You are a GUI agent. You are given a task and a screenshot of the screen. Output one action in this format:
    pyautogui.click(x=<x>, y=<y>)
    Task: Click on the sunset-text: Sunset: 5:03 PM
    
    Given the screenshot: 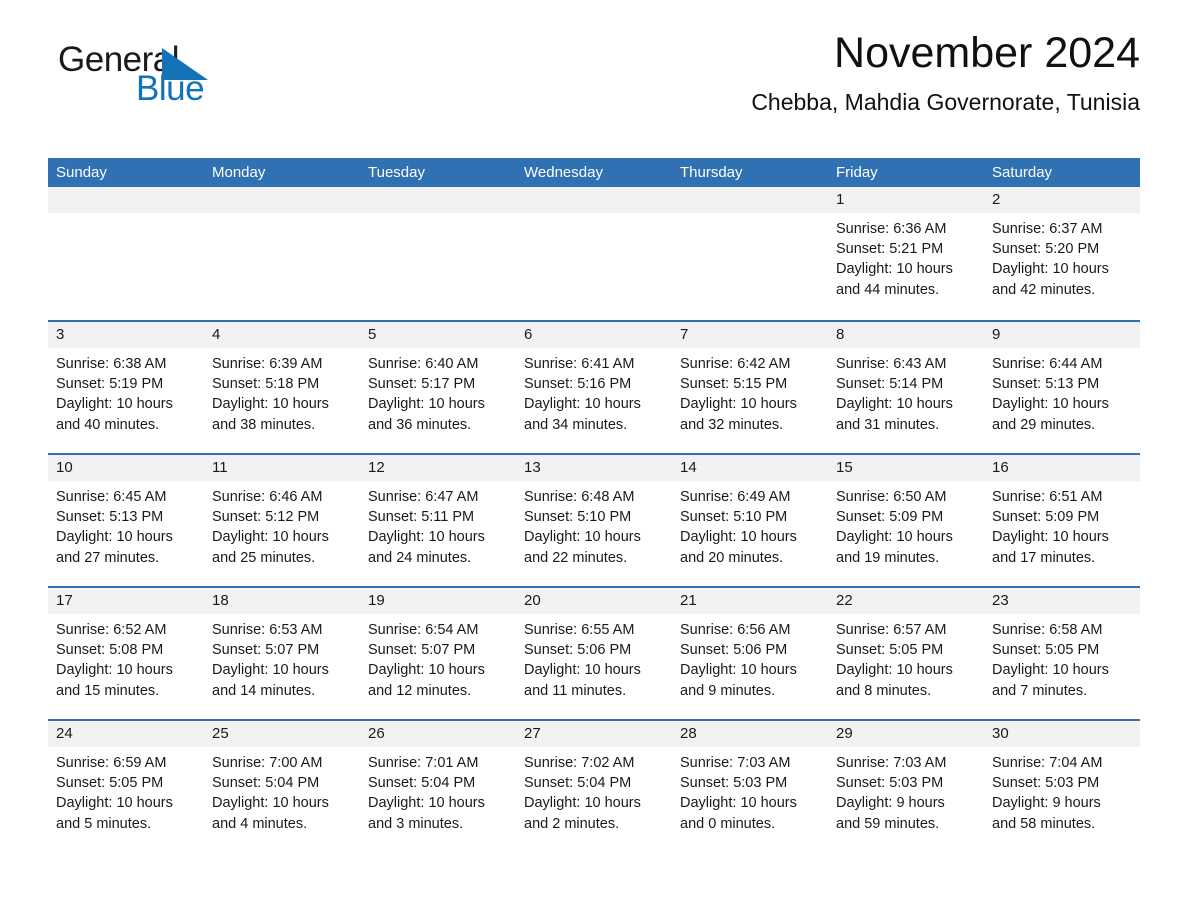 What is the action you would take?
    pyautogui.click(x=1046, y=783)
    